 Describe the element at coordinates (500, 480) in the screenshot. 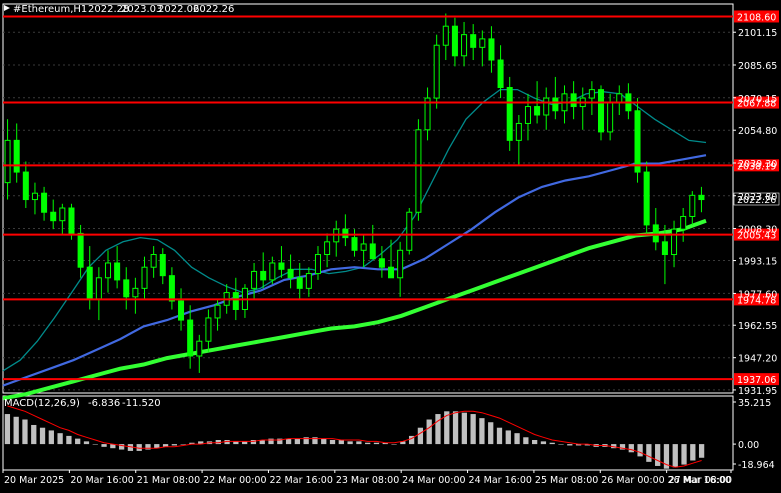

I see `time-tick-label: 24 Mar 16:00` at that location.